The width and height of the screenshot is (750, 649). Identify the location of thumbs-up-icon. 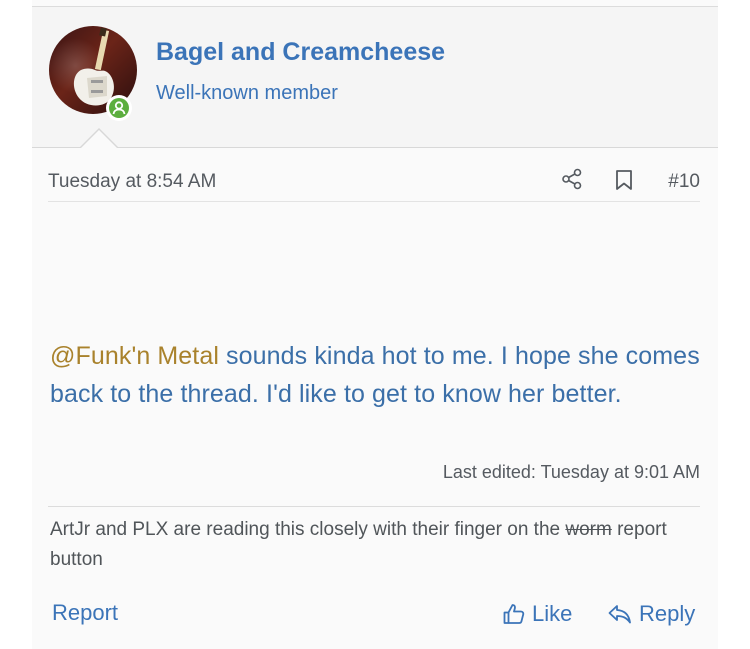
(514, 614).